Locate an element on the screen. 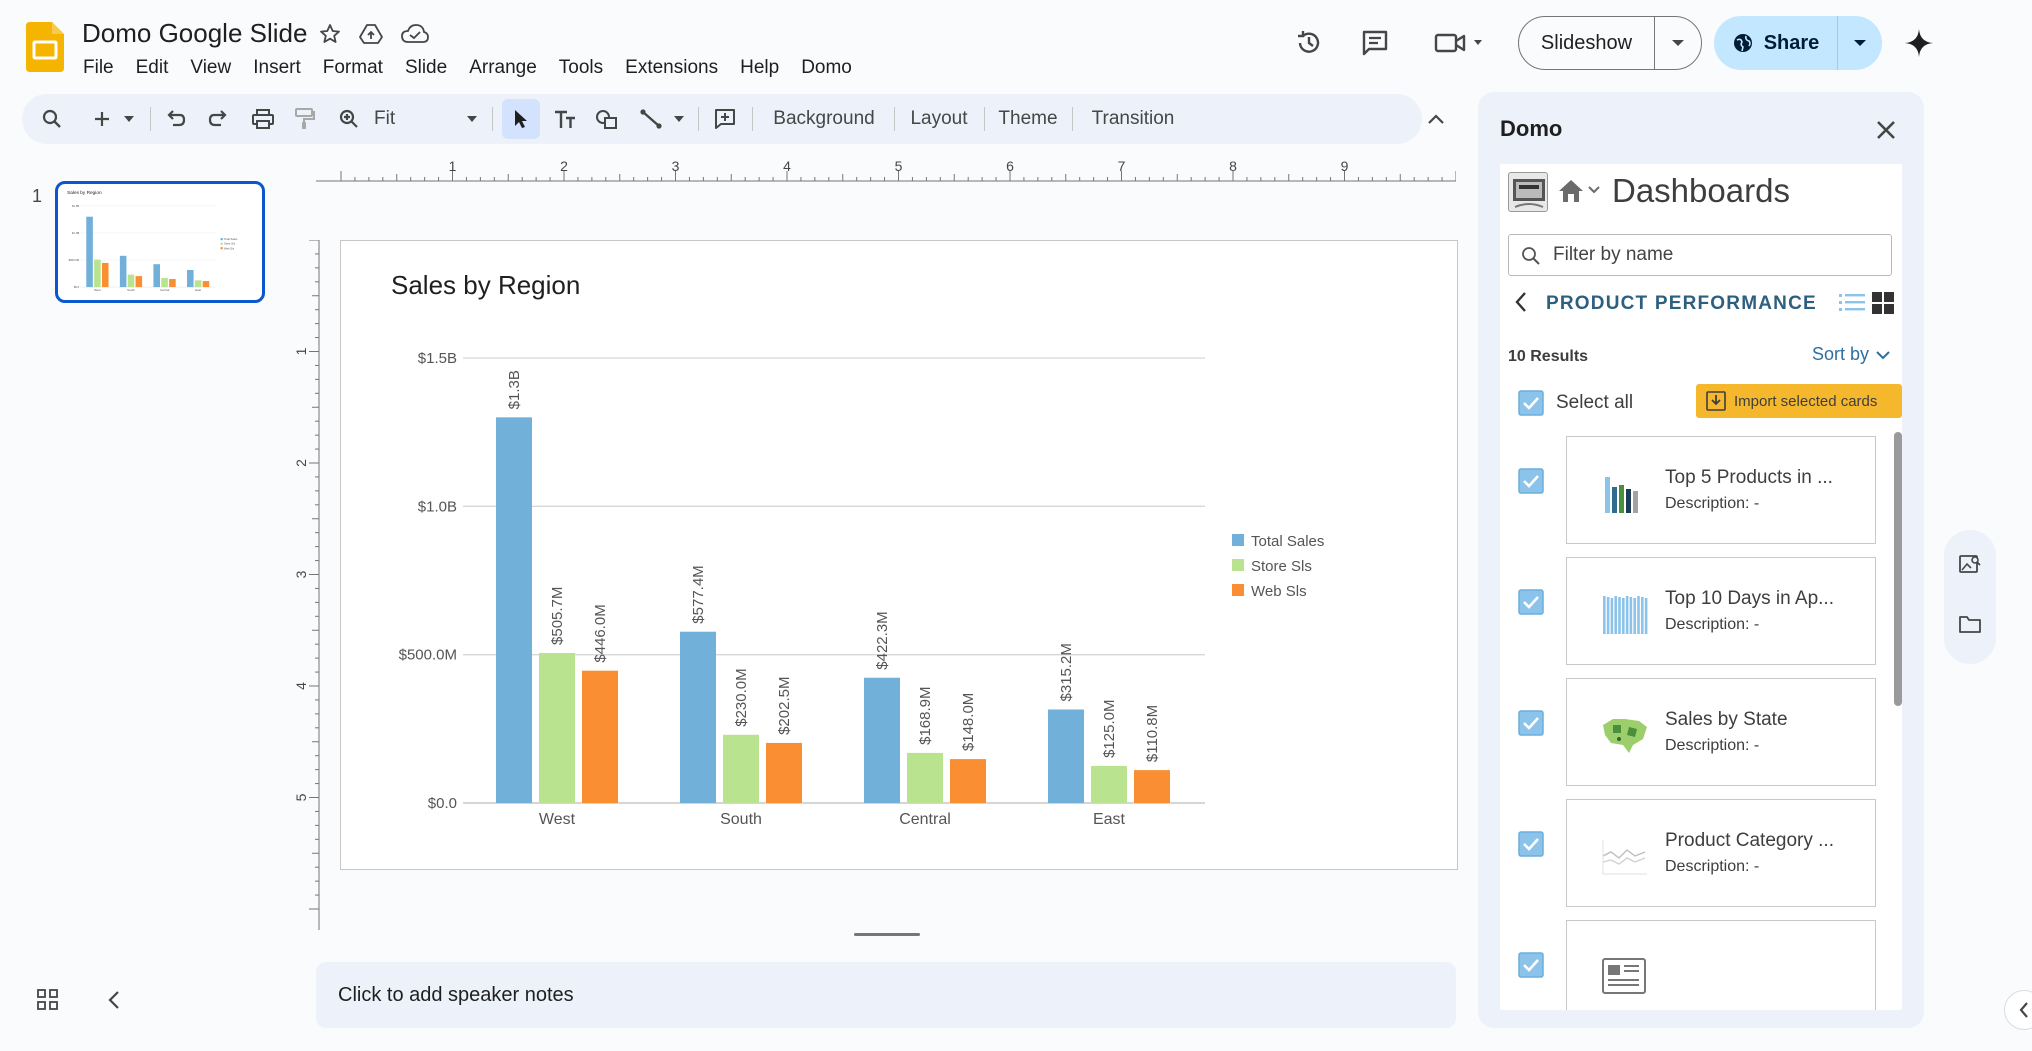 This screenshot has width=2032, height=1051. menu-file: File is located at coordinates (98, 68).